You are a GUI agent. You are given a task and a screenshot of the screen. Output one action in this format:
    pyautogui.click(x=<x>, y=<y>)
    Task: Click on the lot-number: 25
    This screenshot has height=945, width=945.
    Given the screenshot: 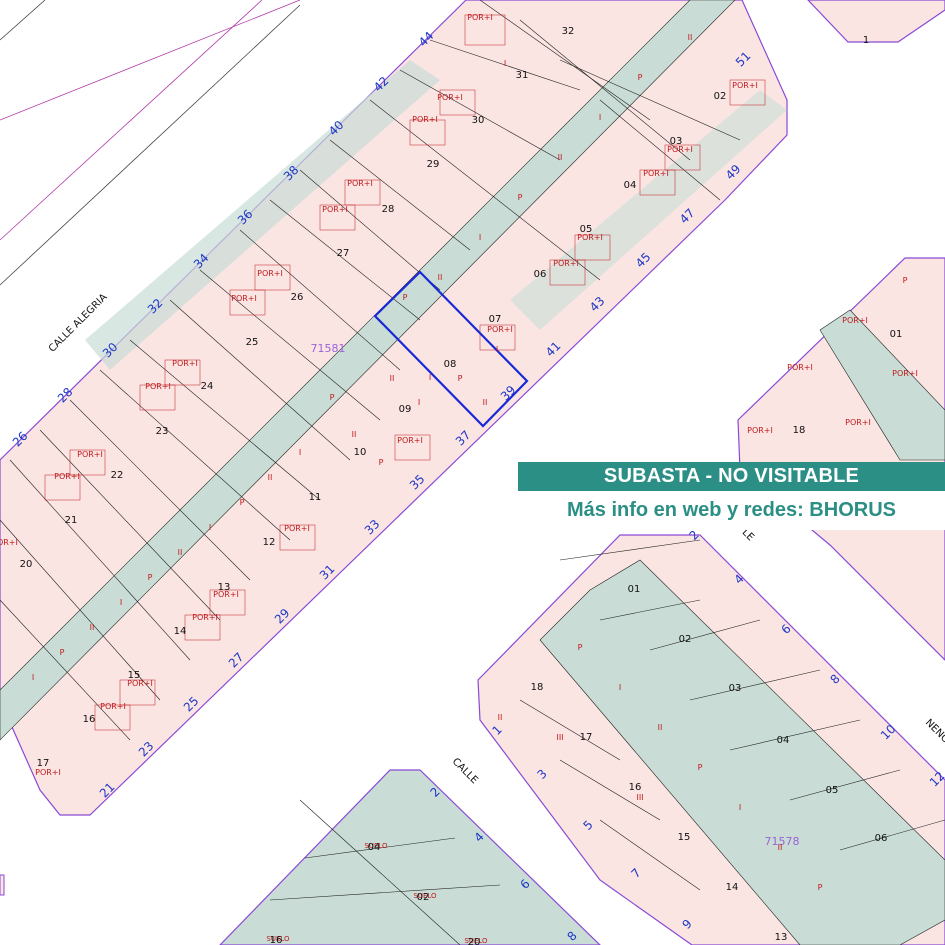 What is the action you would take?
    pyautogui.click(x=252, y=342)
    